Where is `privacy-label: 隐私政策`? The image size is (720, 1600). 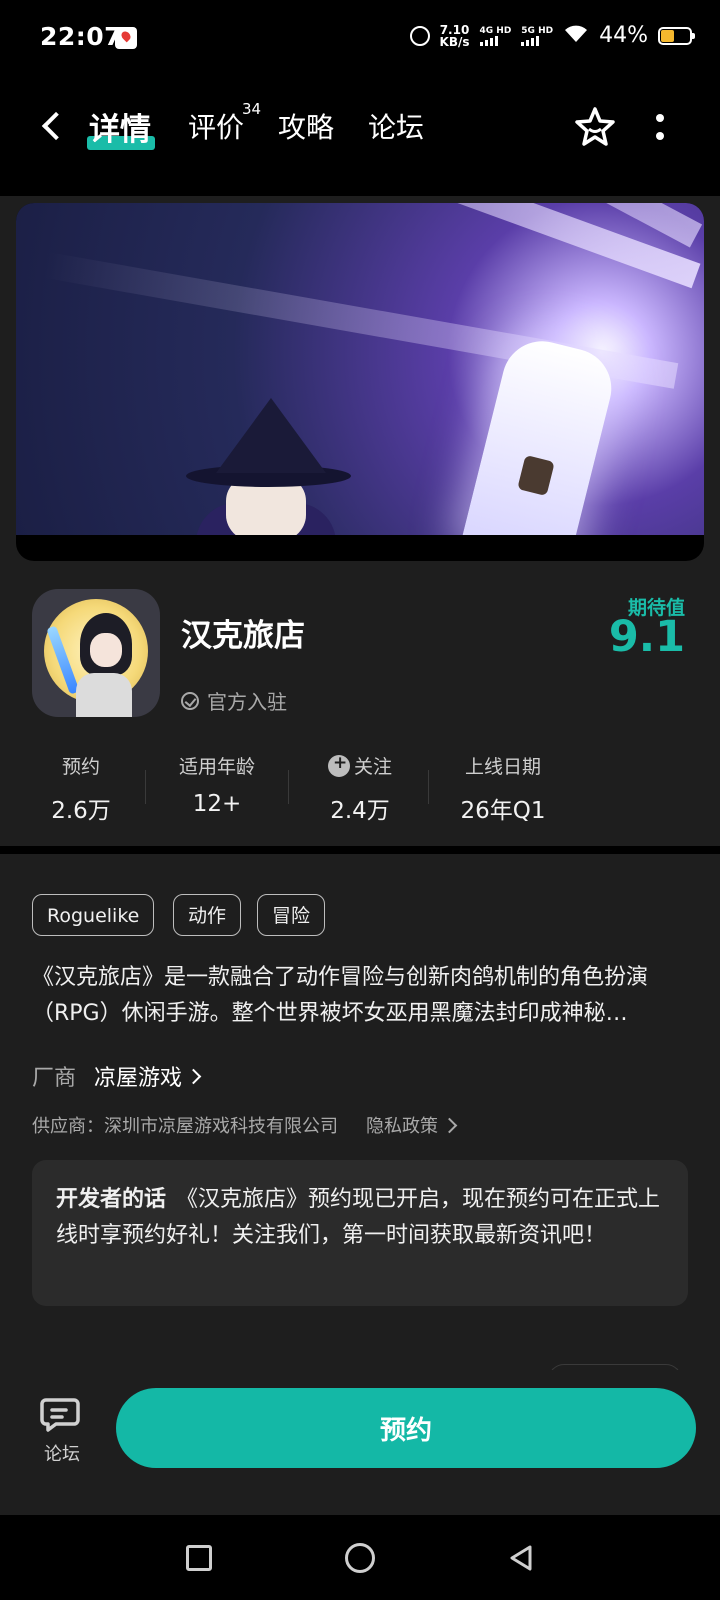 privacy-label: 隐私政策 is located at coordinates (402, 1126).